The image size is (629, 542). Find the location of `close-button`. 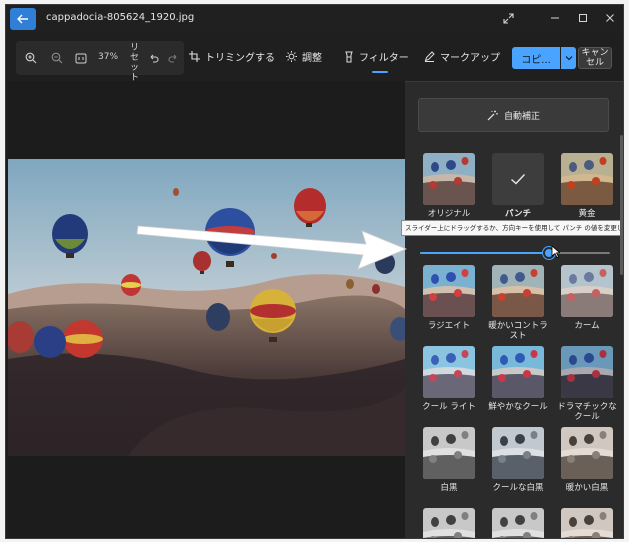

close-button is located at coordinates (610, 18).